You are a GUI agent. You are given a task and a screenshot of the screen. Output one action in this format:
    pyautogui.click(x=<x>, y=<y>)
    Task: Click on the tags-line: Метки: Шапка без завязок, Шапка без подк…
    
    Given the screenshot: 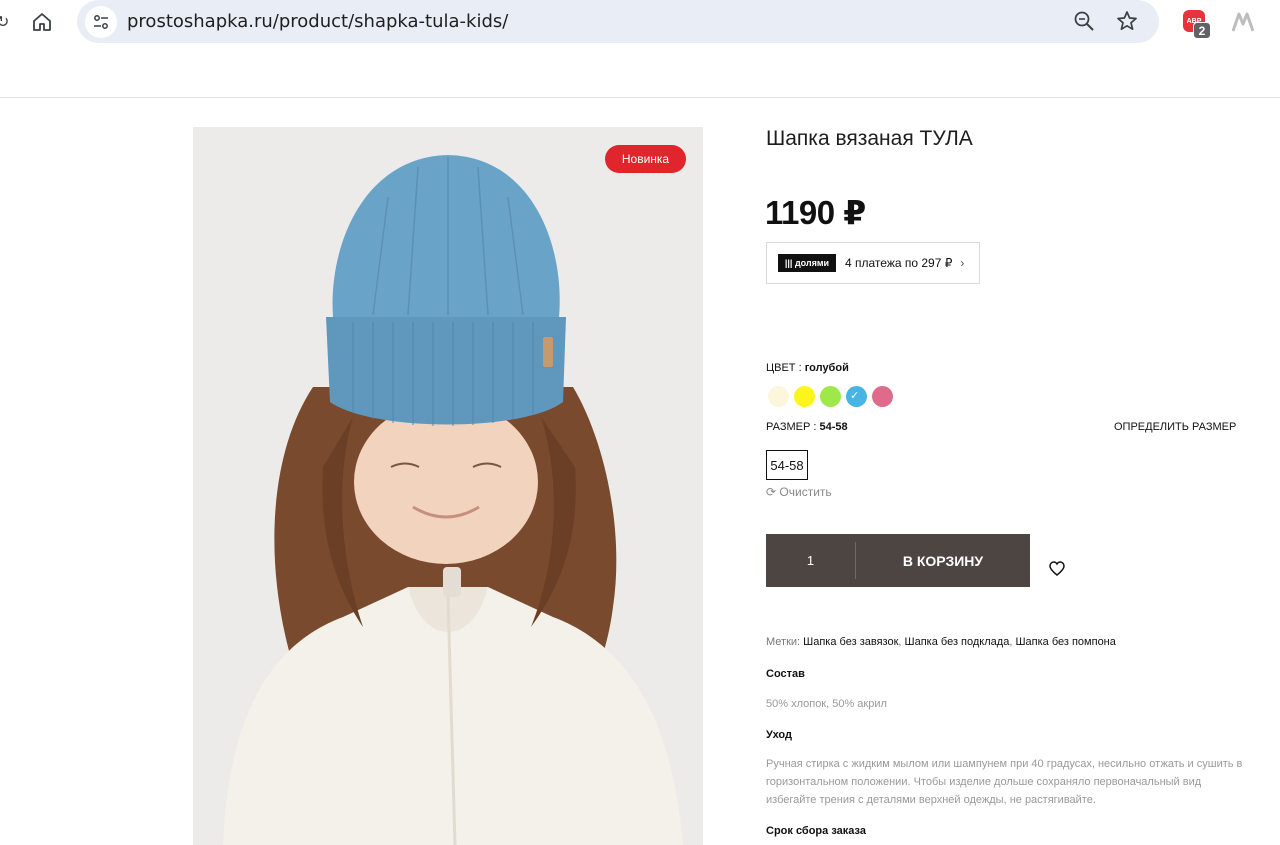 What is the action you would take?
    pyautogui.click(x=941, y=642)
    